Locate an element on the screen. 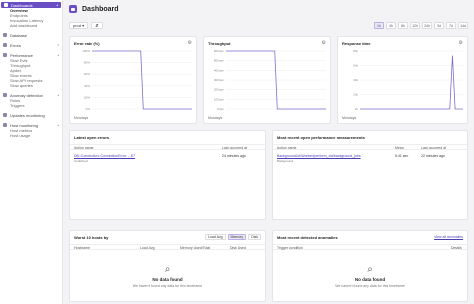 The height and width of the screenshot is (304, 474). column-header: Details is located at coordinates (456, 248).